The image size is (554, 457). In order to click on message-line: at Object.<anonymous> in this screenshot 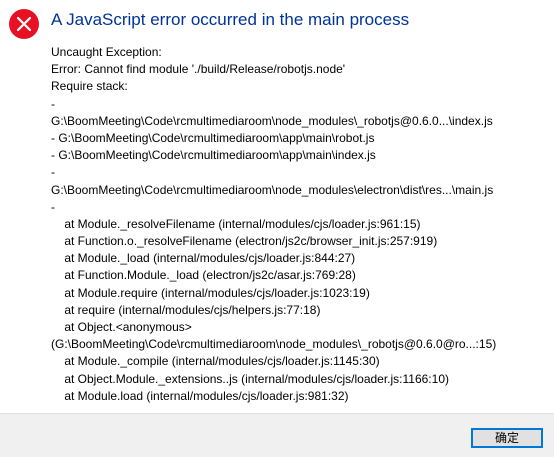, I will do `click(121, 327)`.